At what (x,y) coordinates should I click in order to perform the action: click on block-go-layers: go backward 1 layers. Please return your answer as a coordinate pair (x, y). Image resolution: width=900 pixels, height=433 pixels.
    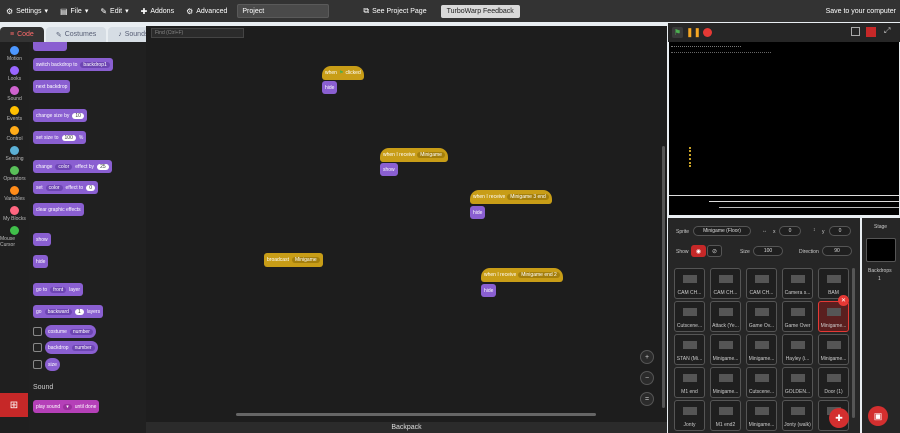
    Looking at the image, I should click on (68, 311).